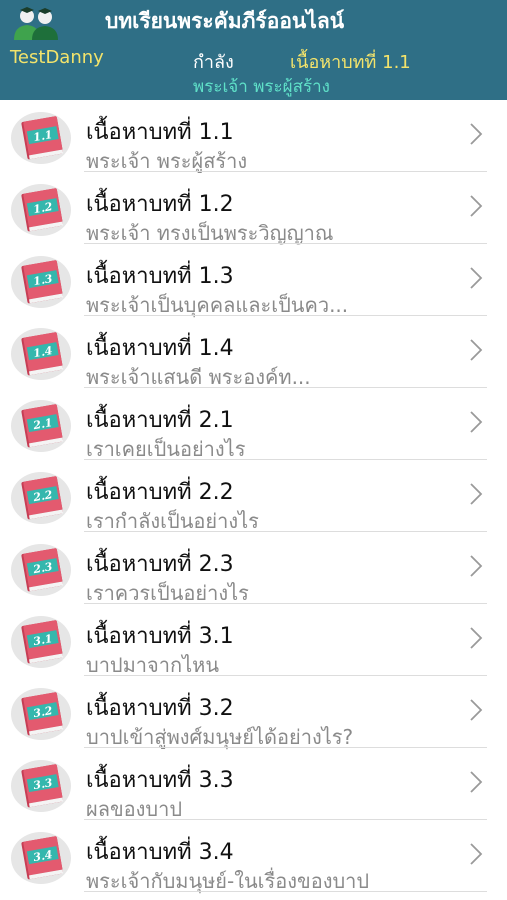 This screenshot has width=507, height=900. I want to click on lesson-title: เนื้อหาบทที่ 2.1, so click(160, 420).